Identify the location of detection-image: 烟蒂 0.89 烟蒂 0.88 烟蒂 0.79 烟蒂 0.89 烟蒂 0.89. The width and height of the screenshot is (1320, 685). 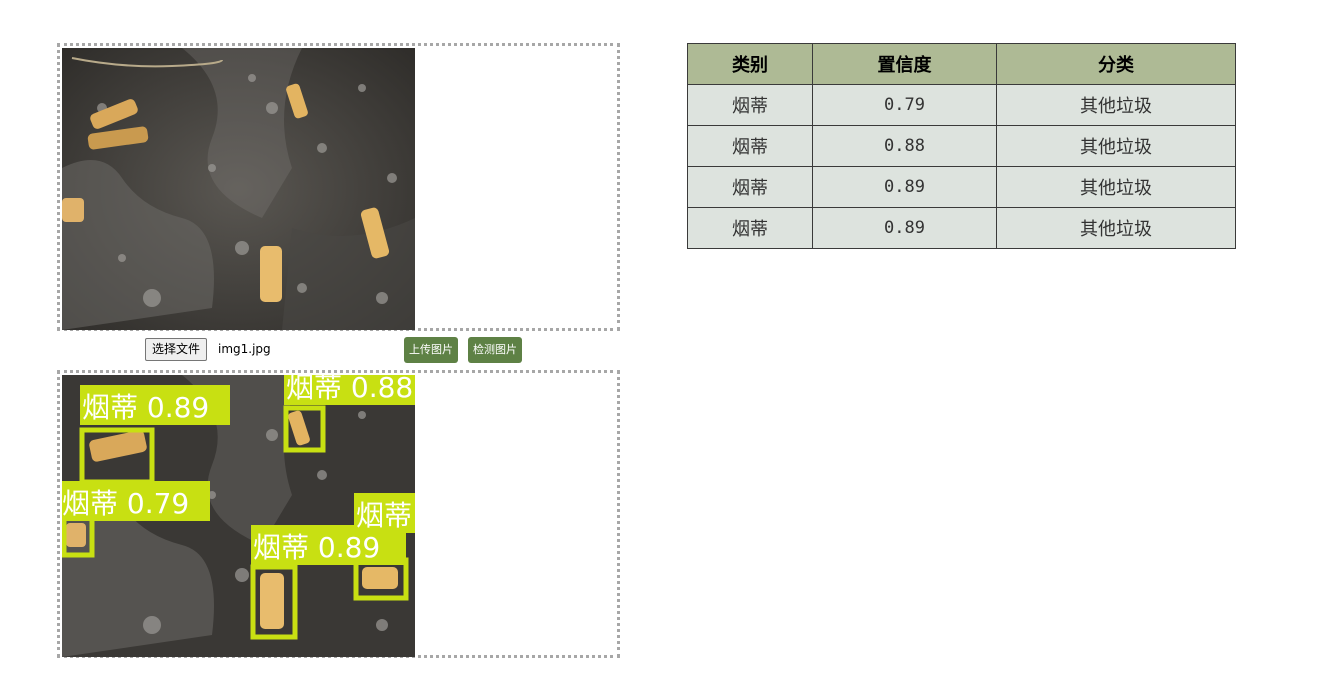
(238, 516).